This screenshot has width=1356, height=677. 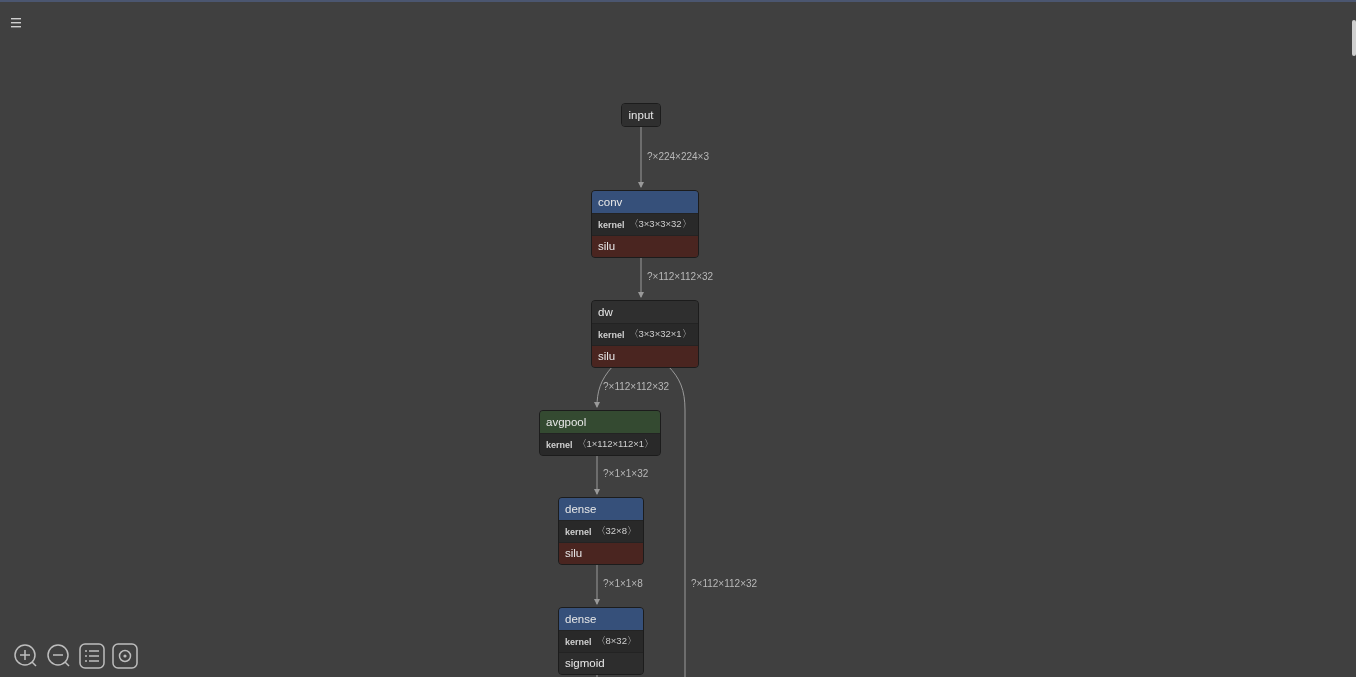 I want to click on attribute-value: 〈3×3×3×32〉, so click(x=660, y=224).